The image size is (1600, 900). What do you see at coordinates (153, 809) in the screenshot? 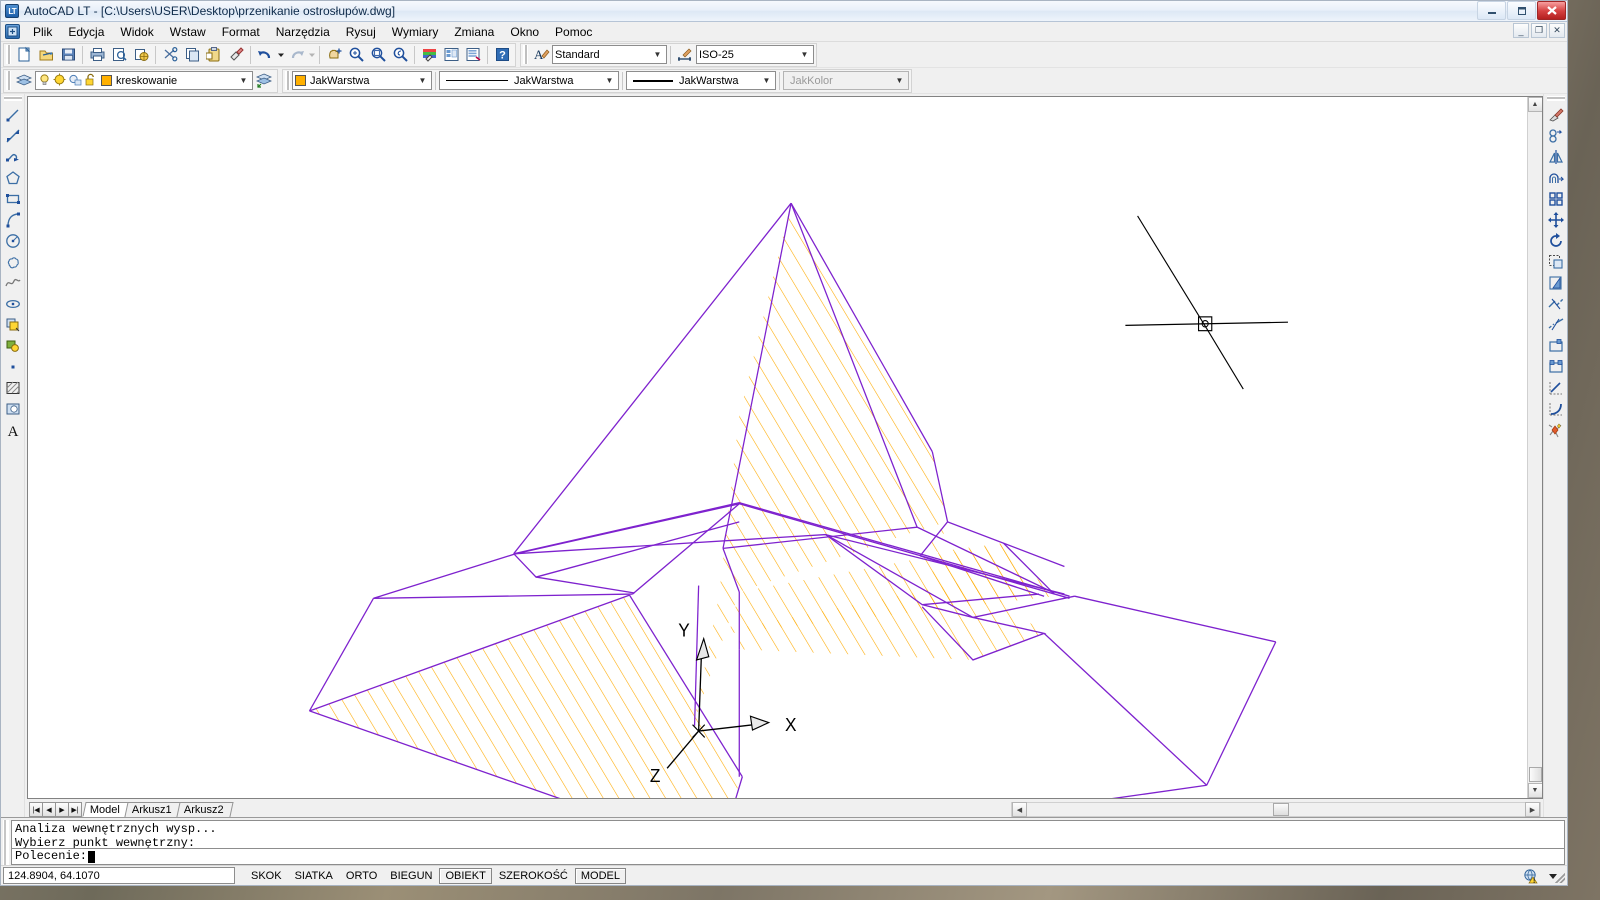
I see `tab-arkusz1: Arkusz1` at bounding box center [153, 809].